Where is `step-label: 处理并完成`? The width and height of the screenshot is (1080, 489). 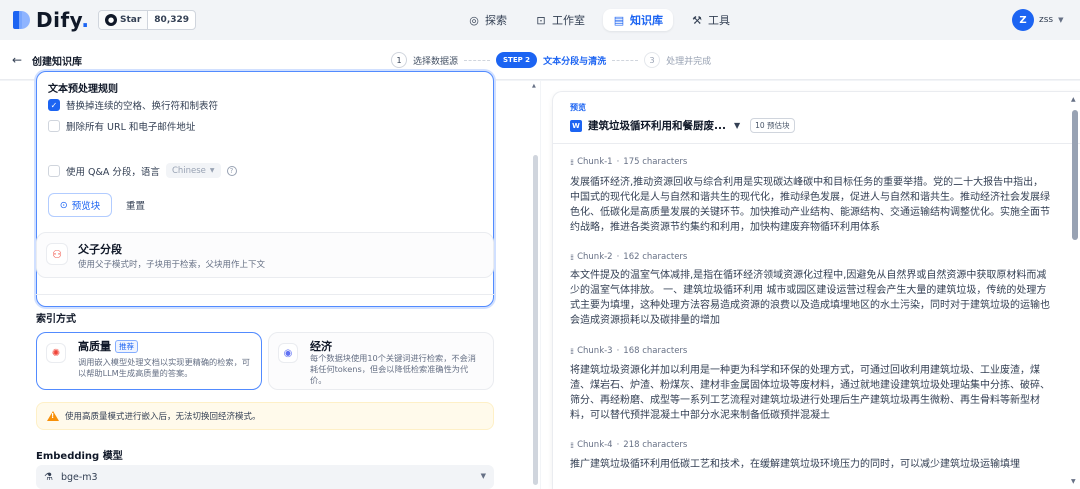 step-label: 处理并完成 is located at coordinates (689, 61).